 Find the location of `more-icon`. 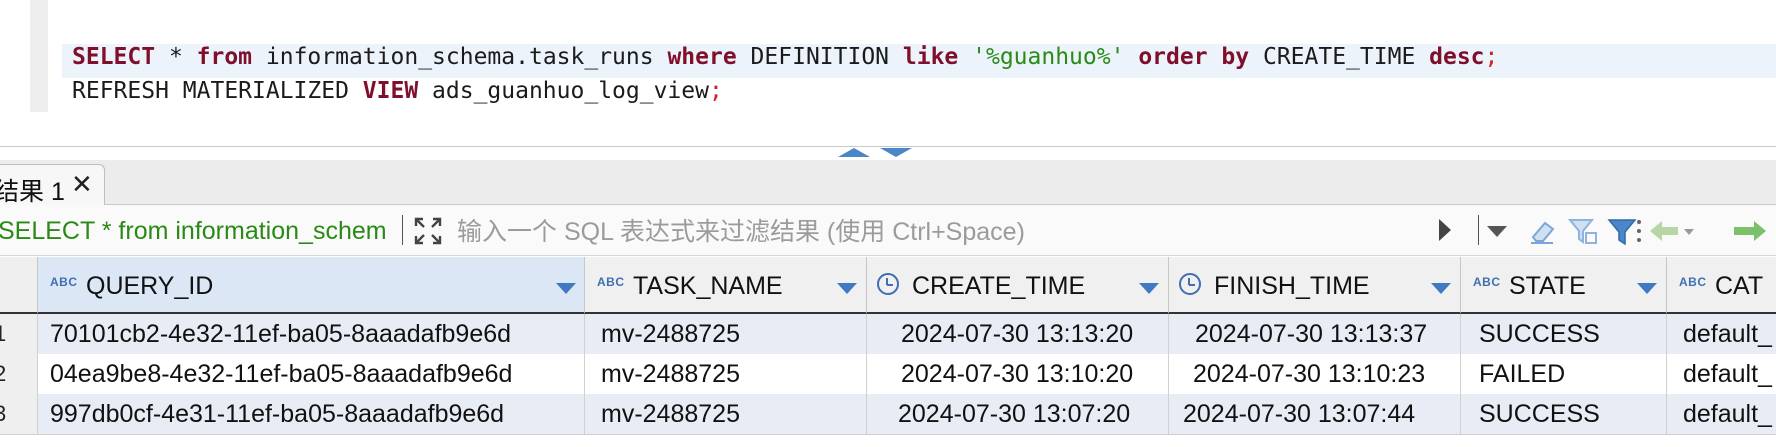

more-icon is located at coordinates (1639, 231).